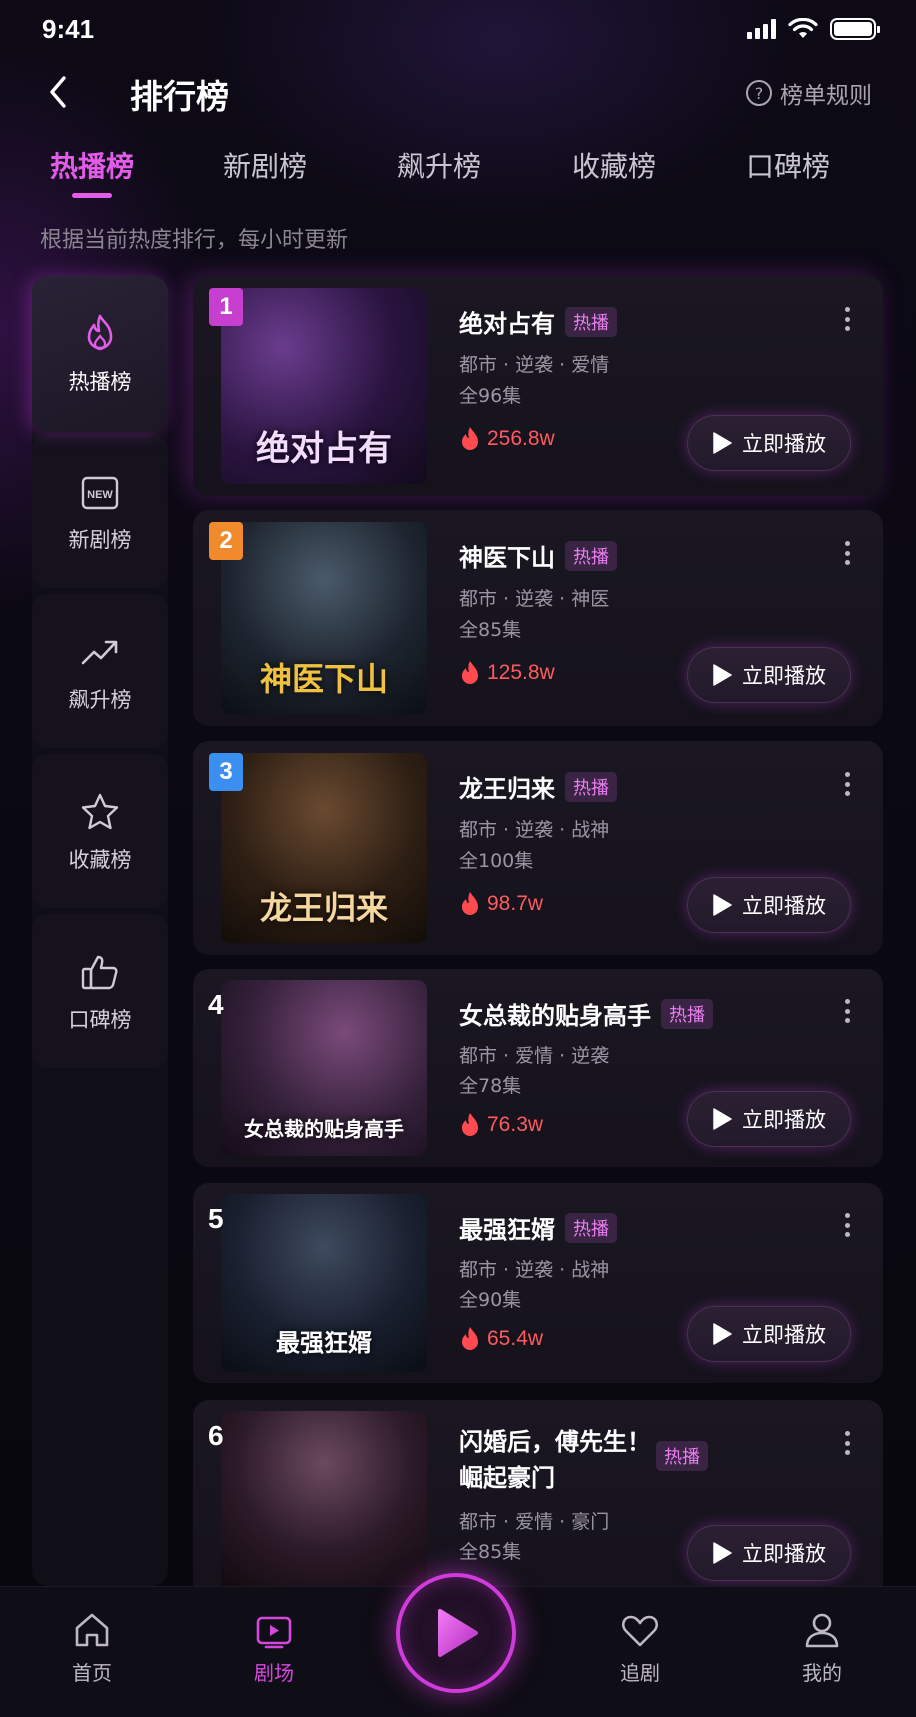 Image resolution: width=916 pixels, height=1717 pixels. Describe the element at coordinates (100, 811) in the screenshot. I see `star-icon` at that location.